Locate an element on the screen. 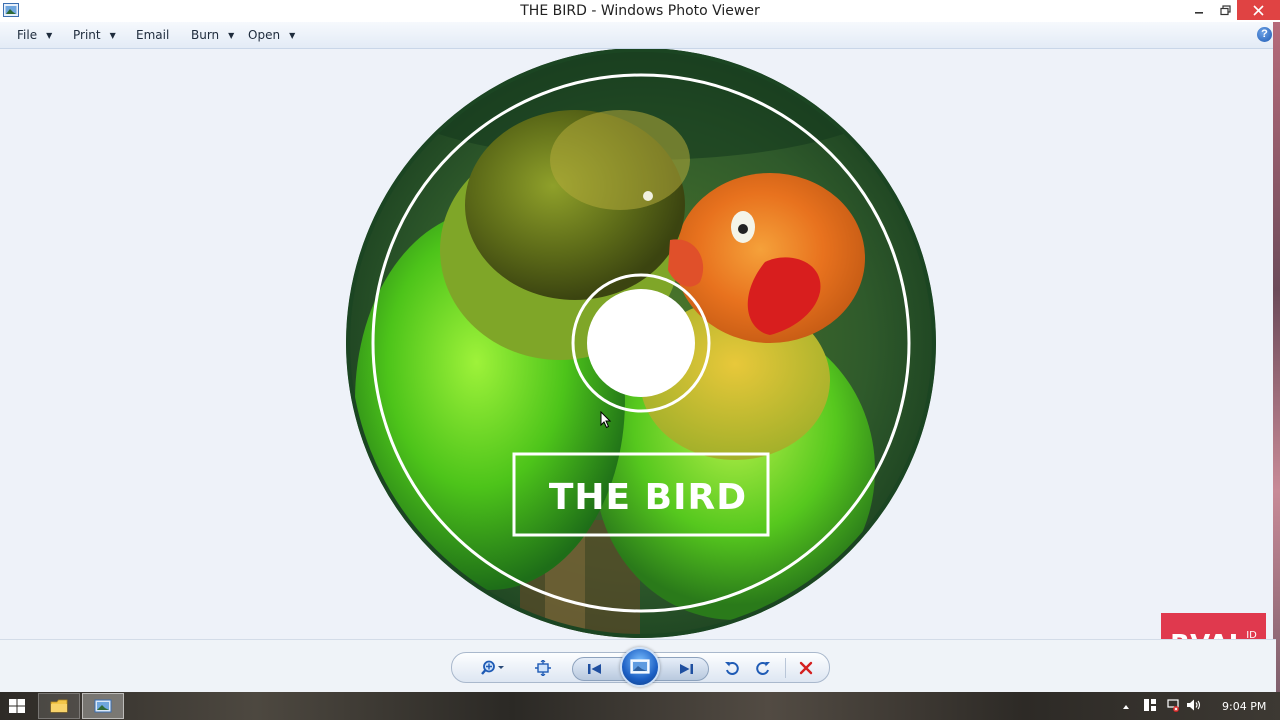  rotate-clockwise-icon is located at coordinates (763, 668).